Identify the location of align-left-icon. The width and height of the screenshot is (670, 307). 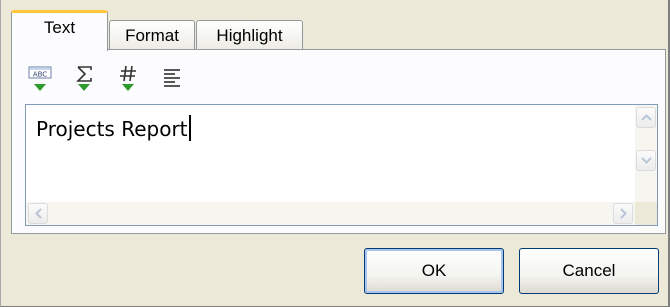
(172, 78).